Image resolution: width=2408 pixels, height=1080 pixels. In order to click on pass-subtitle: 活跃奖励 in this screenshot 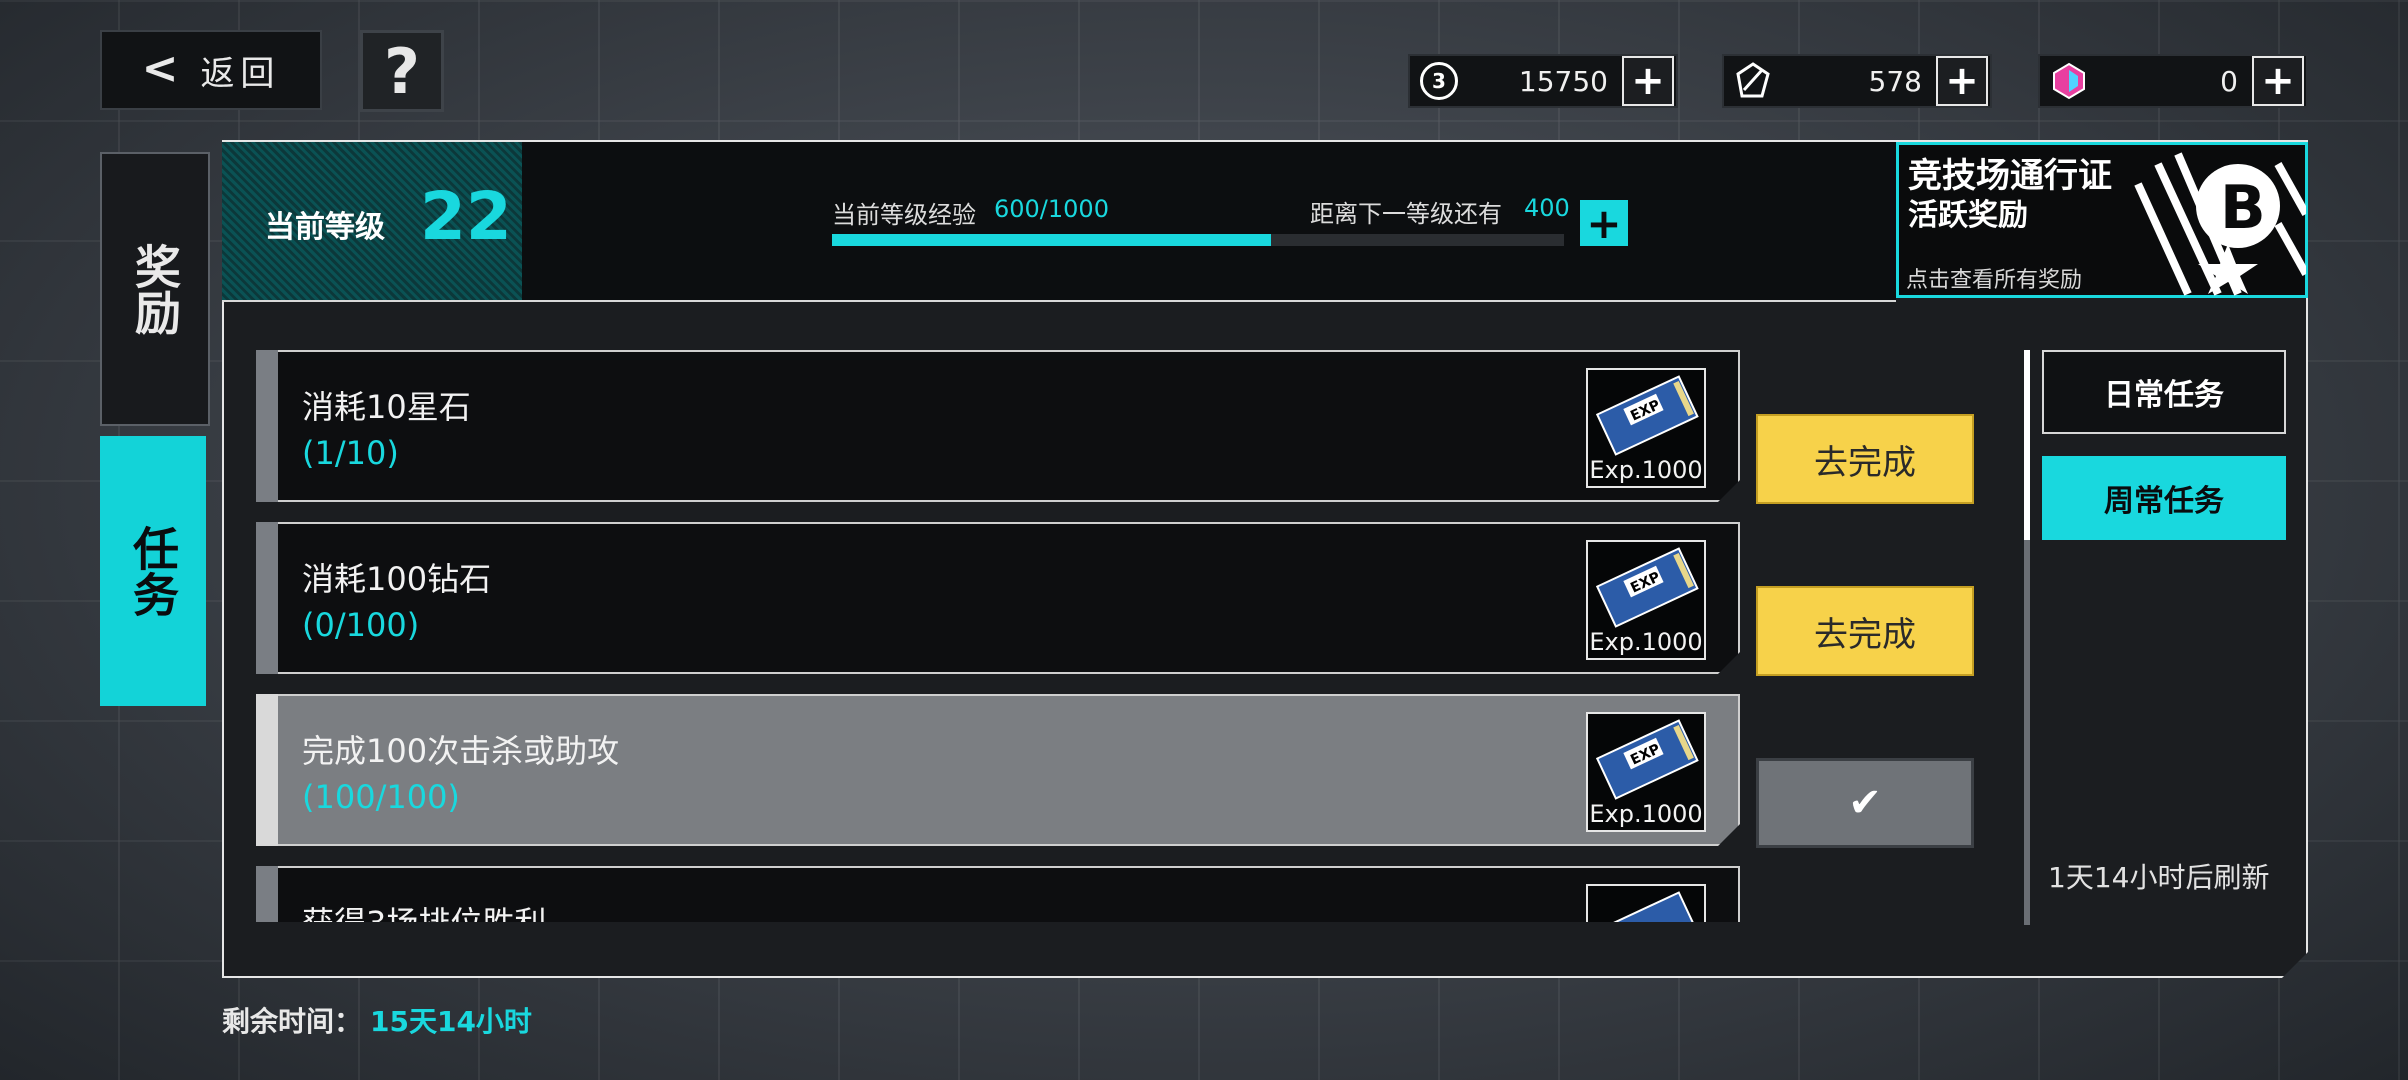, I will do `click(1968, 215)`.